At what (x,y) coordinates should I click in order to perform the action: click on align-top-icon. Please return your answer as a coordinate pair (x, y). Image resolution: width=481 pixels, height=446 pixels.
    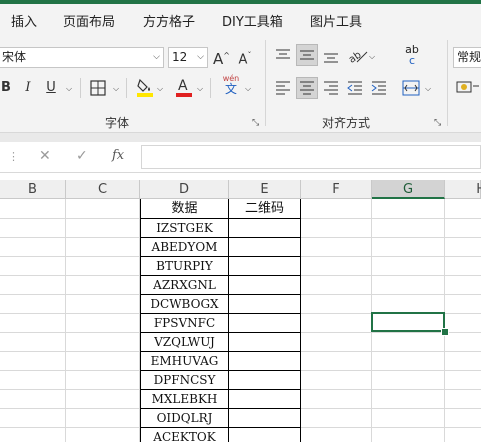
    Looking at the image, I should click on (283, 56).